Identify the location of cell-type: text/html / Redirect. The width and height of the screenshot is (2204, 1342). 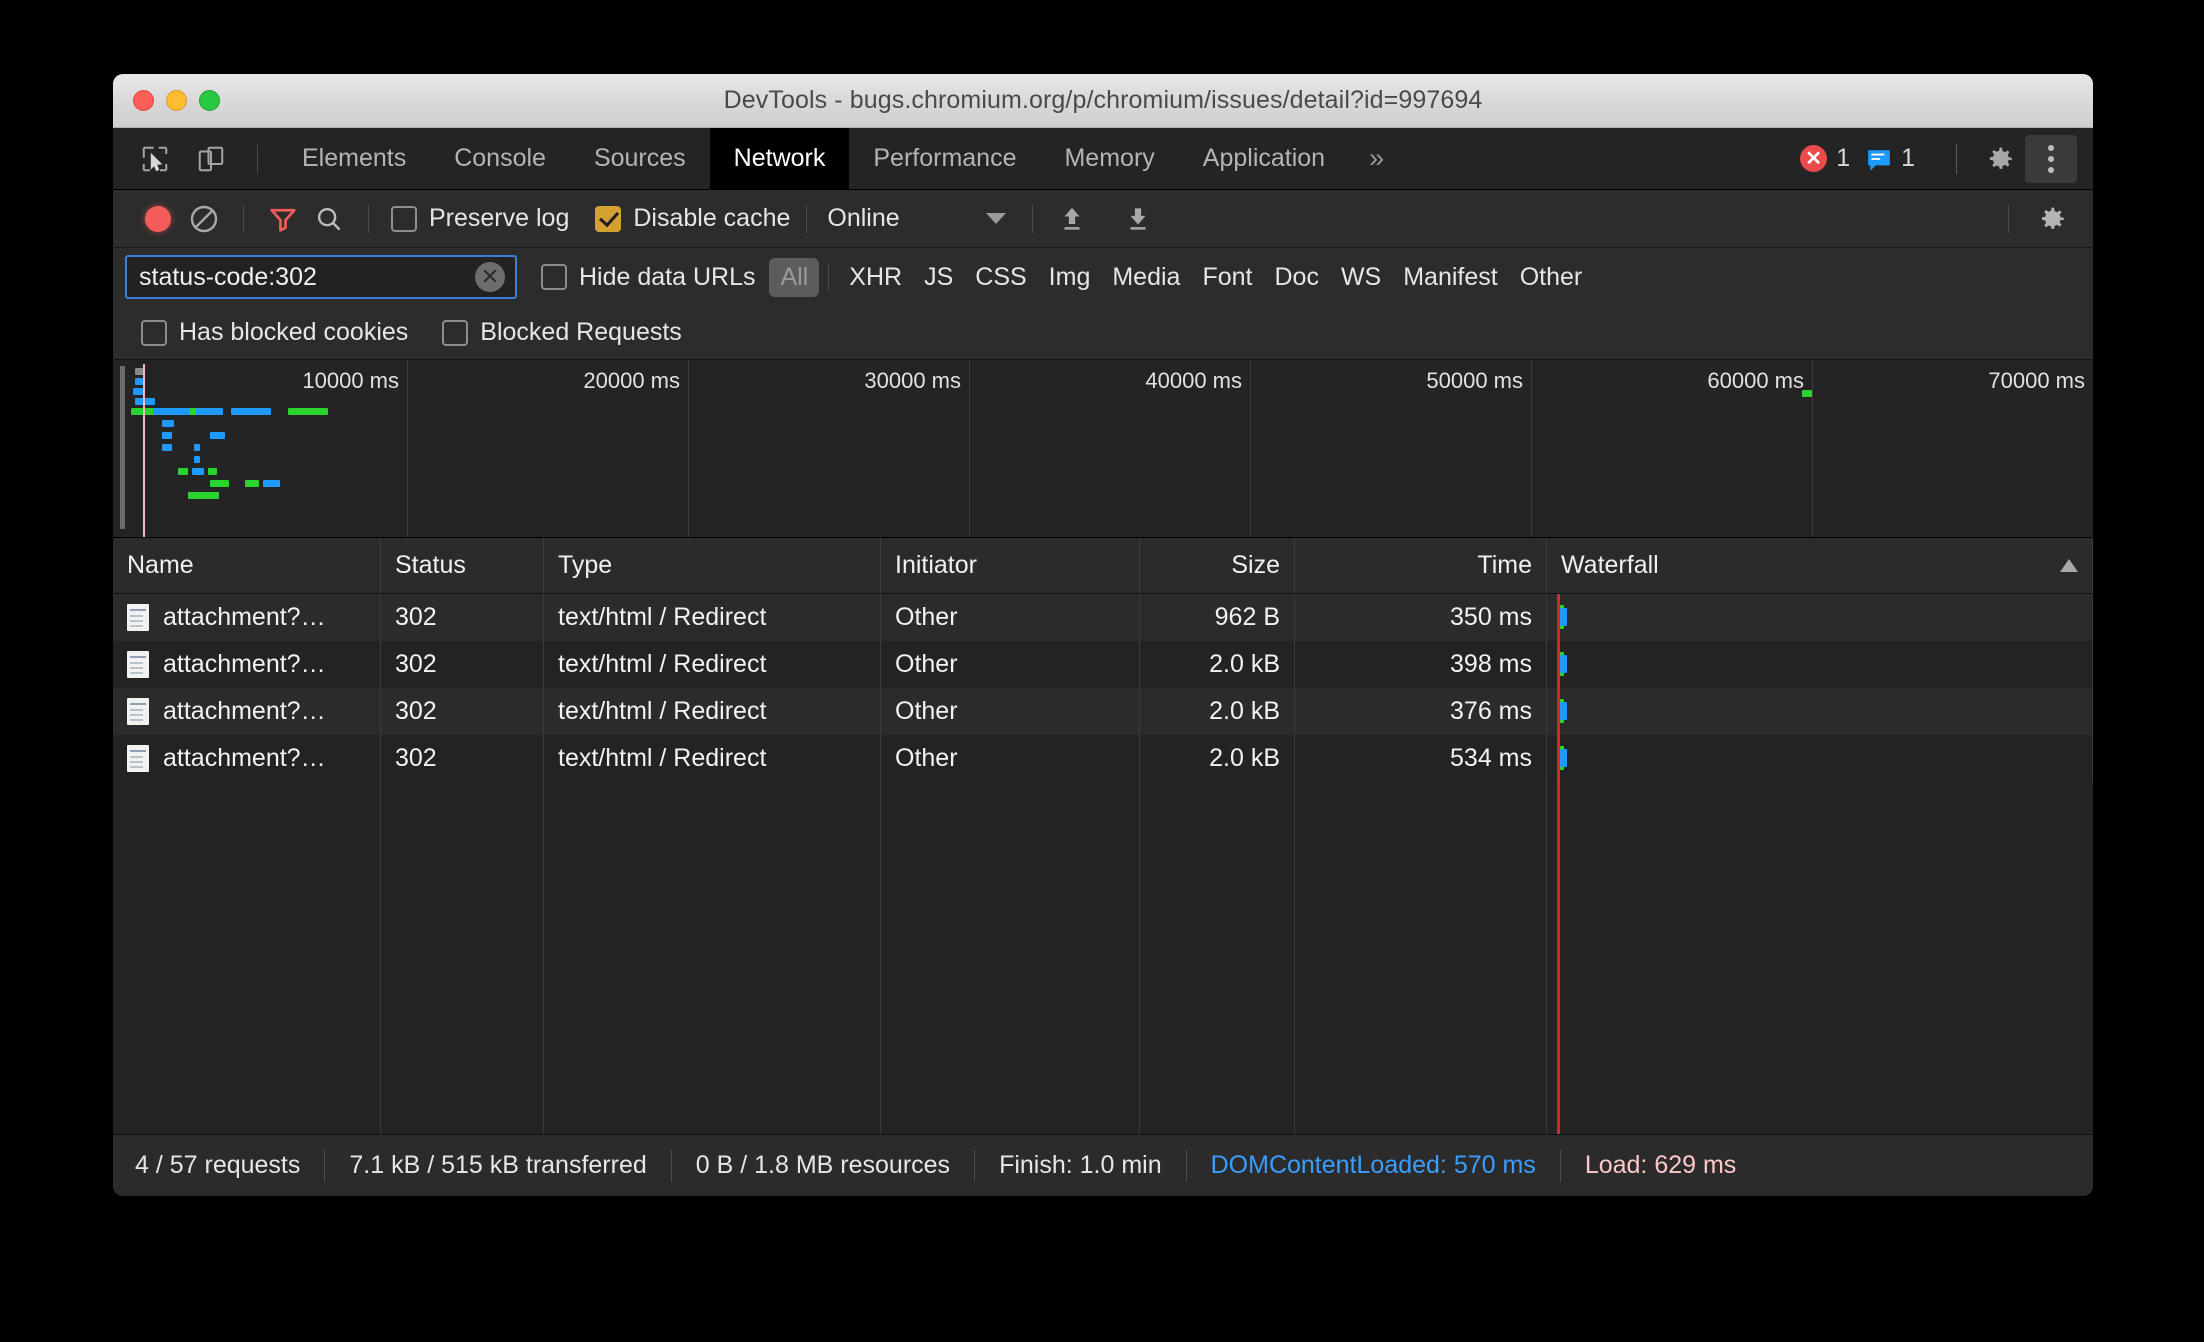
(712, 617).